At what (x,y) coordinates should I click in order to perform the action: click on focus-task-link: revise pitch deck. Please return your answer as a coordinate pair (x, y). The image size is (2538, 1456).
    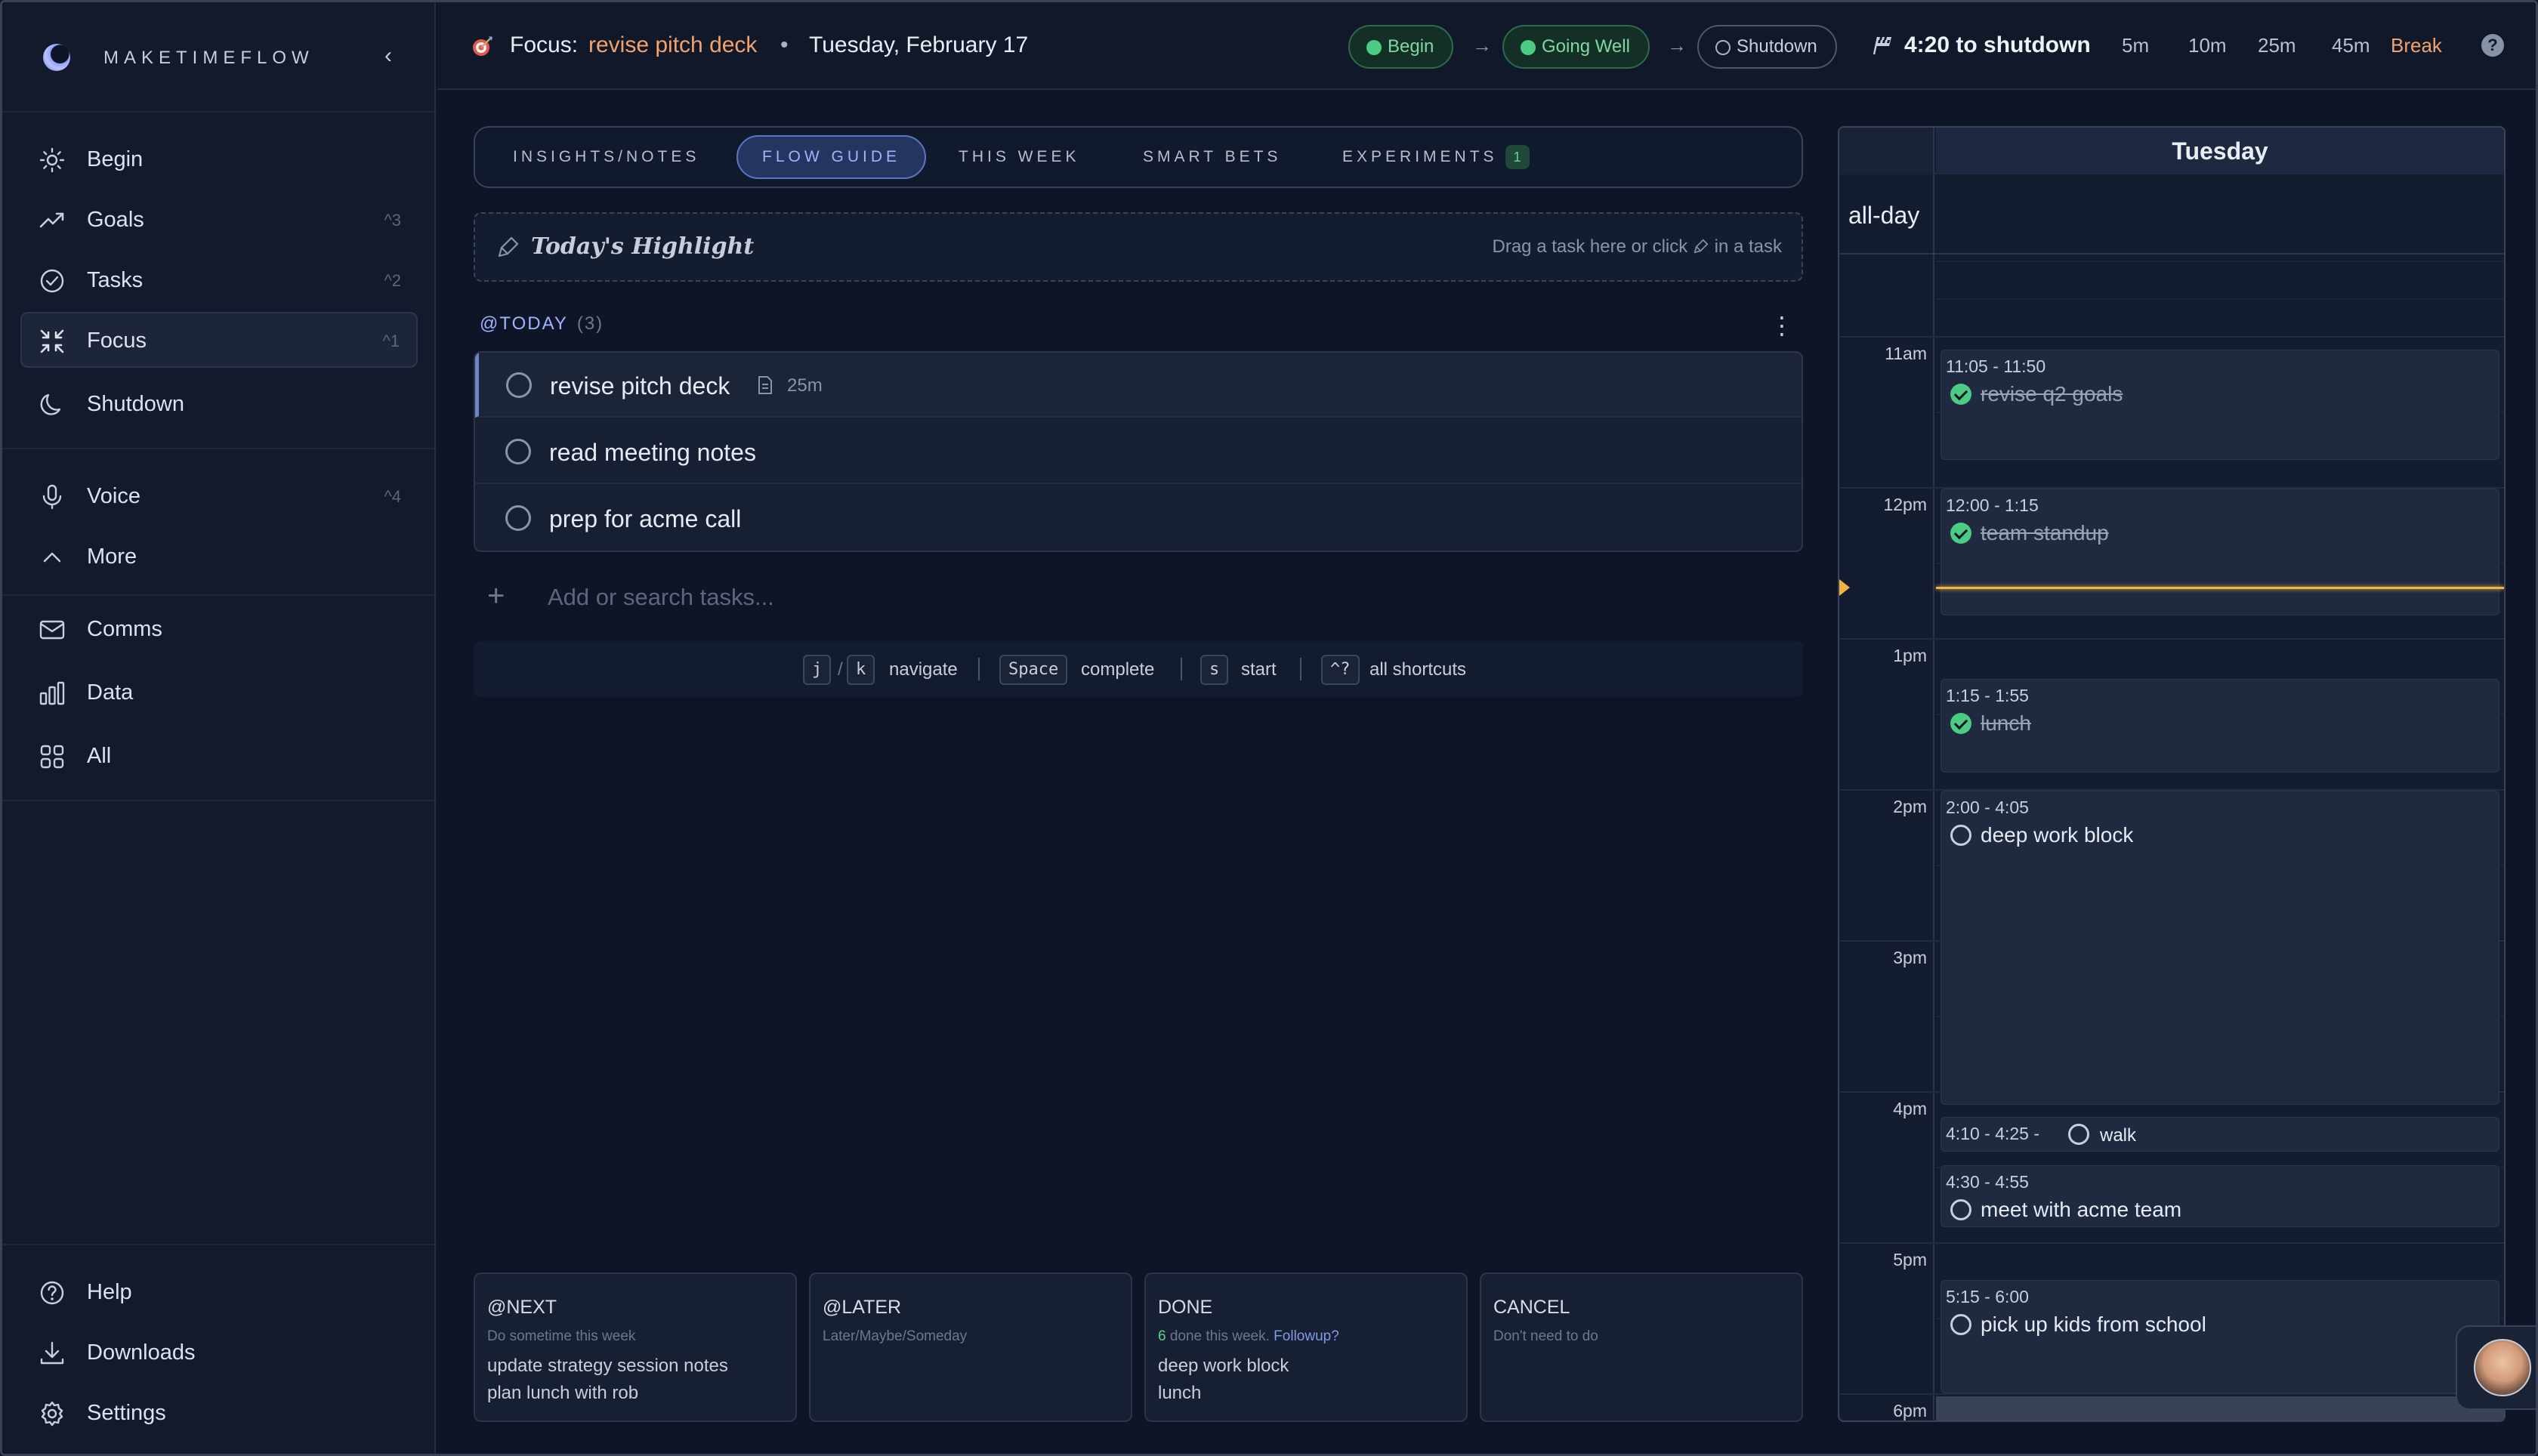
    Looking at the image, I should click on (672, 45).